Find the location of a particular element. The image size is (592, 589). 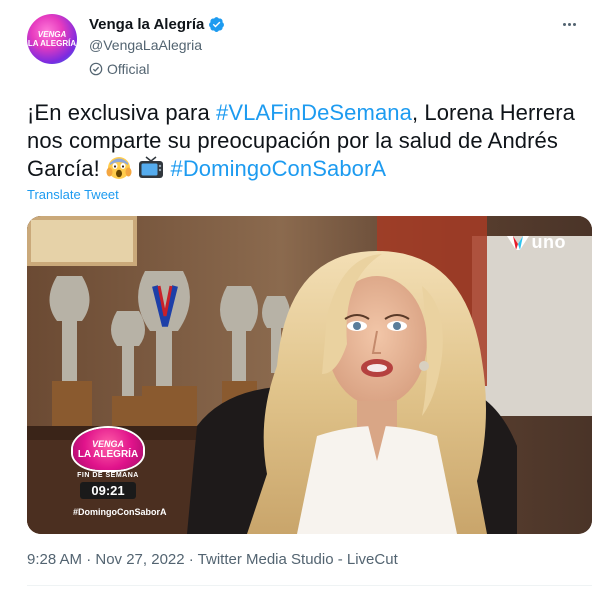

channel-logo: uno is located at coordinates (536, 242).